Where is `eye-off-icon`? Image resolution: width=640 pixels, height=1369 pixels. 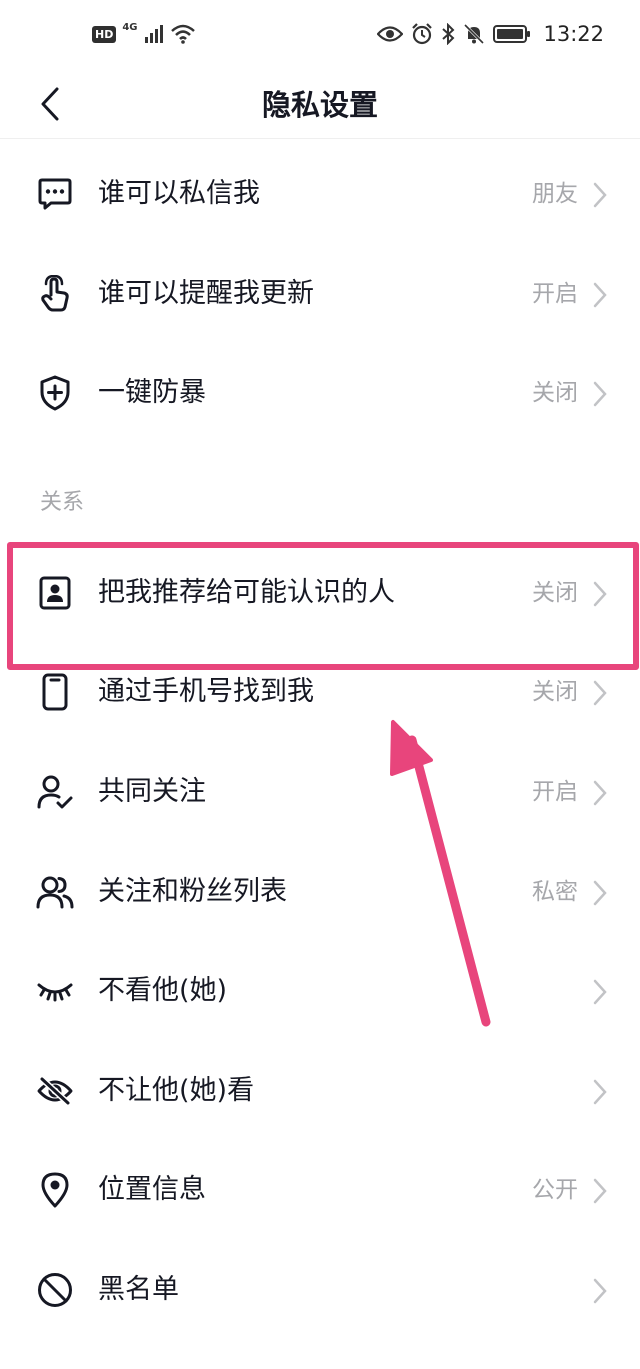 eye-off-icon is located at coordinates (55, 1091).